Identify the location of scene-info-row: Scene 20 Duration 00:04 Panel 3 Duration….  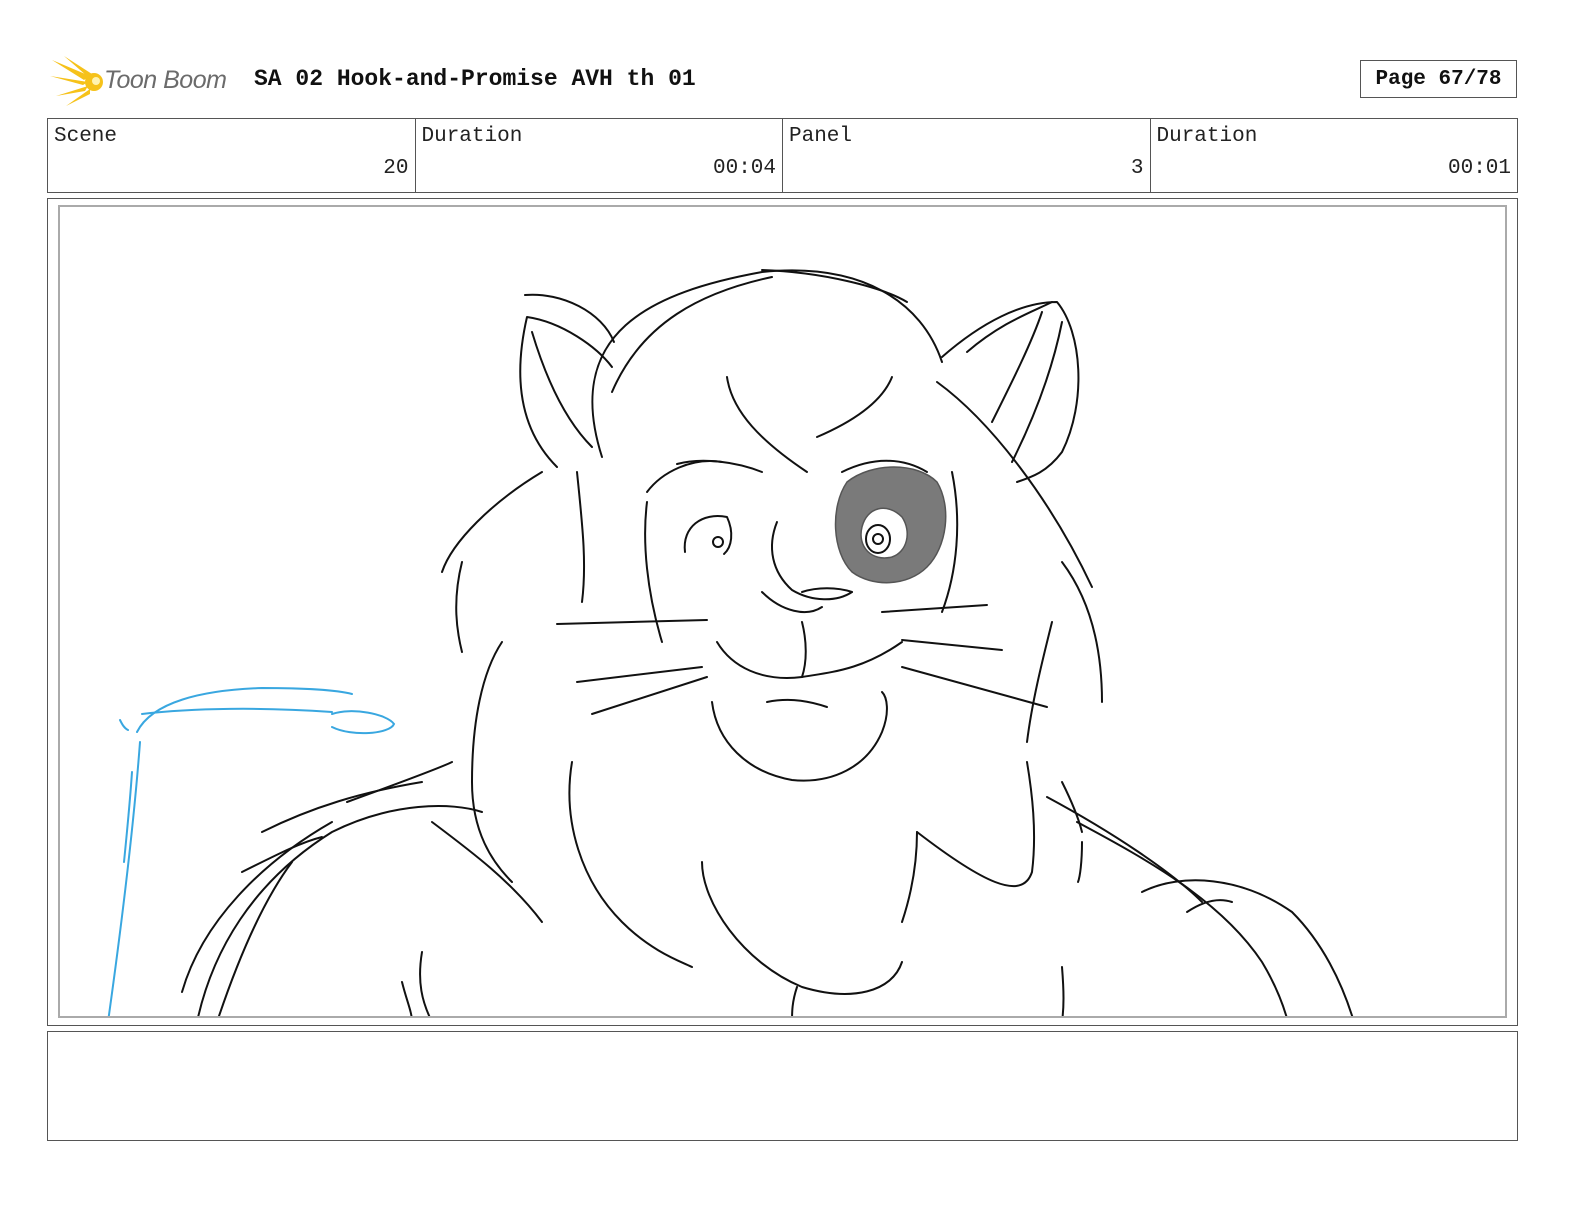
(782, 155).